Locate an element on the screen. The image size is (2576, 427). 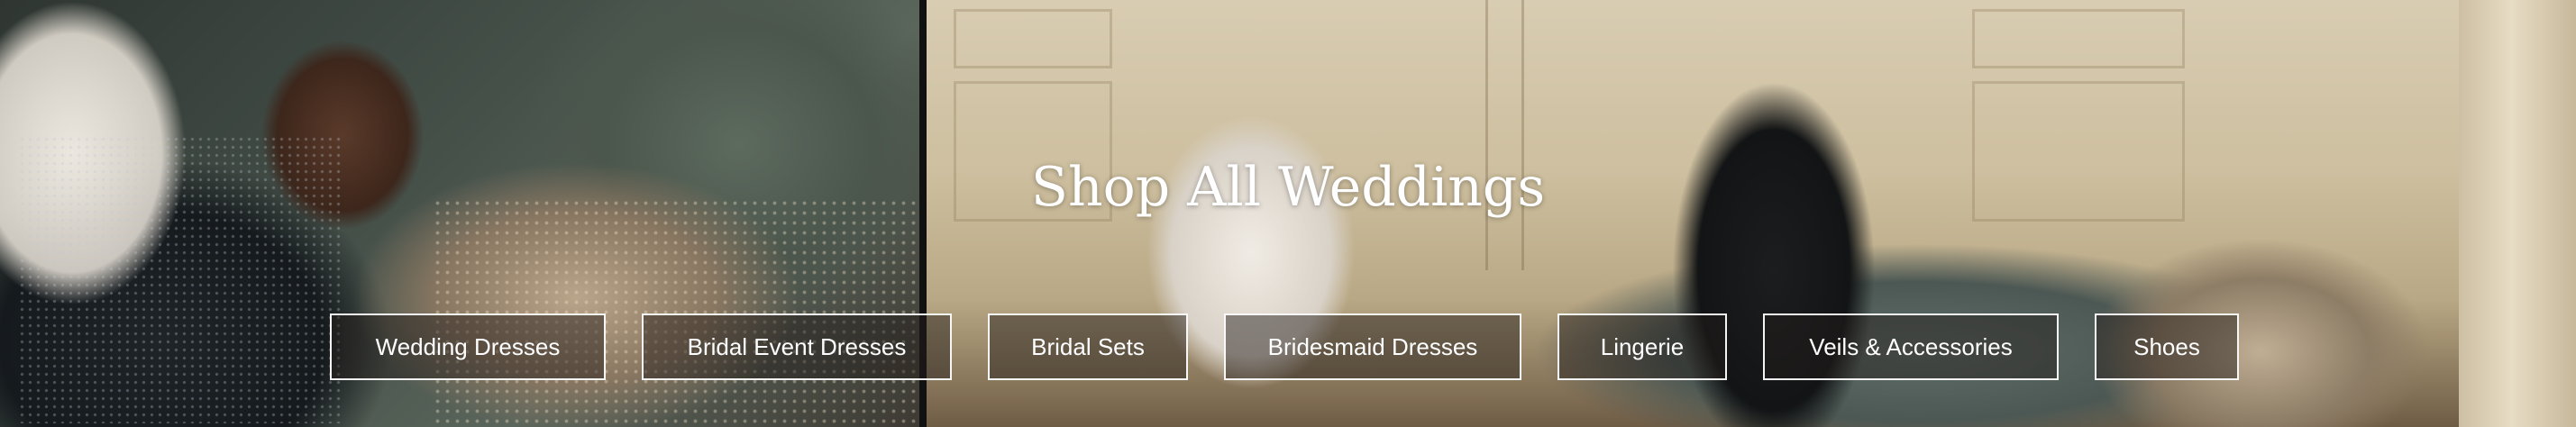
bridesmaid-dresses-button: Bridesmaid Dresses is located at coordinates (1372, 346).